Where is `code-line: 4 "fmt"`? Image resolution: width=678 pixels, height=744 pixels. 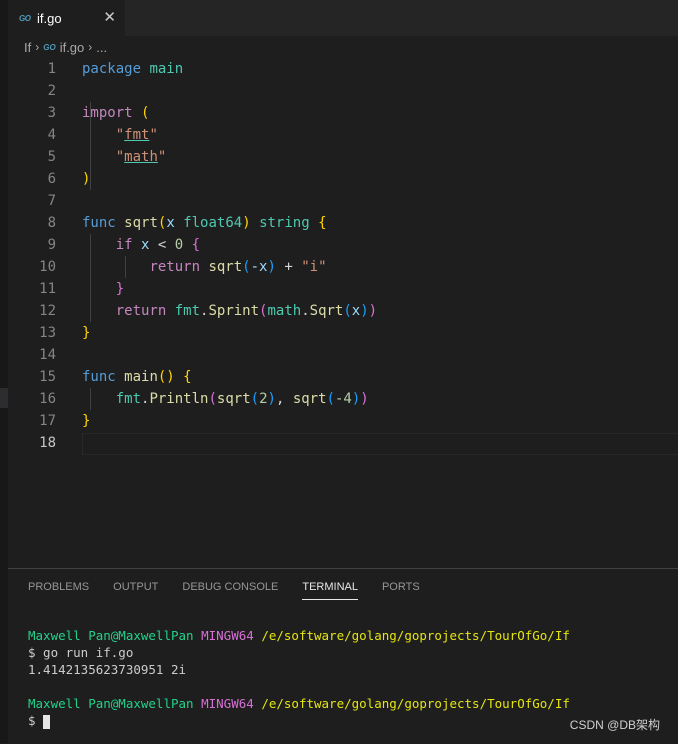
code-line: 4 "fmt" is located at coordinates (343, 135).